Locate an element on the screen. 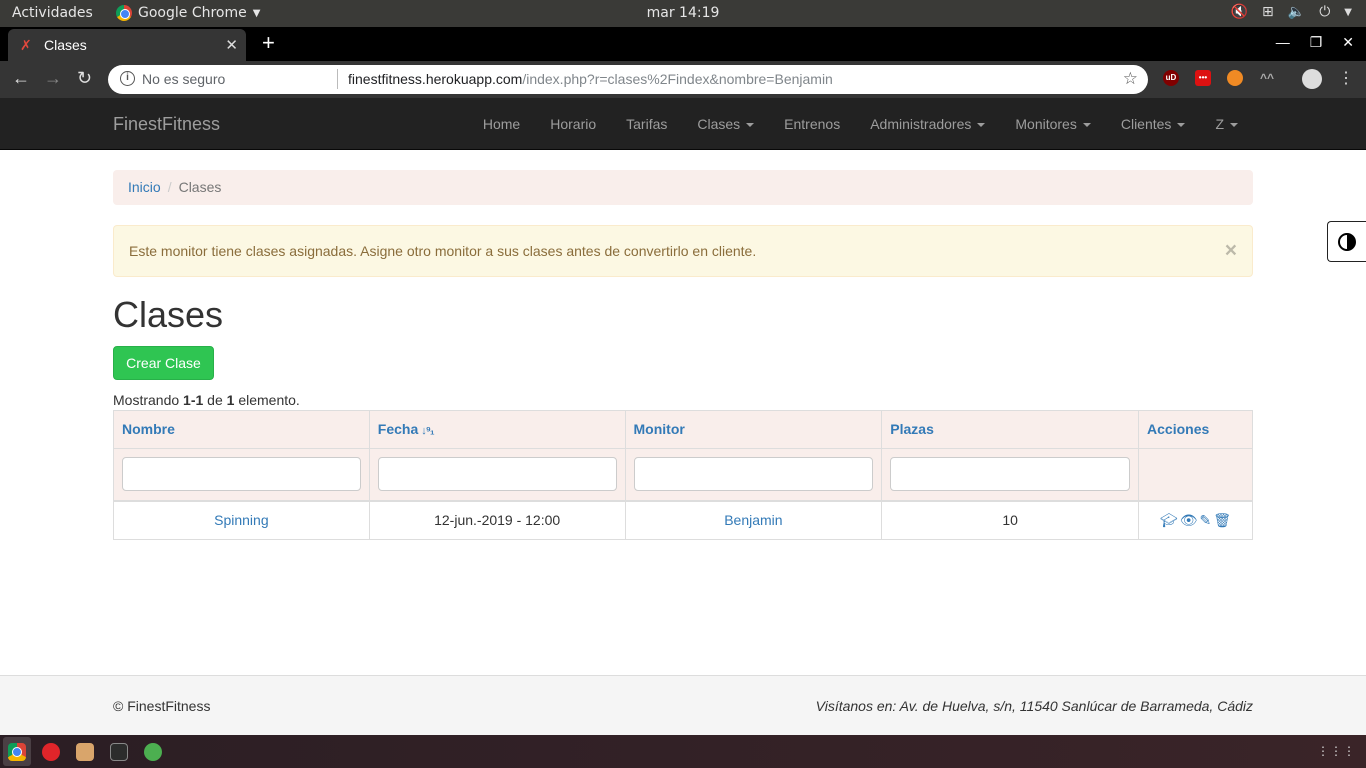  filter-nombre-input is located at coordinates (241, 474).